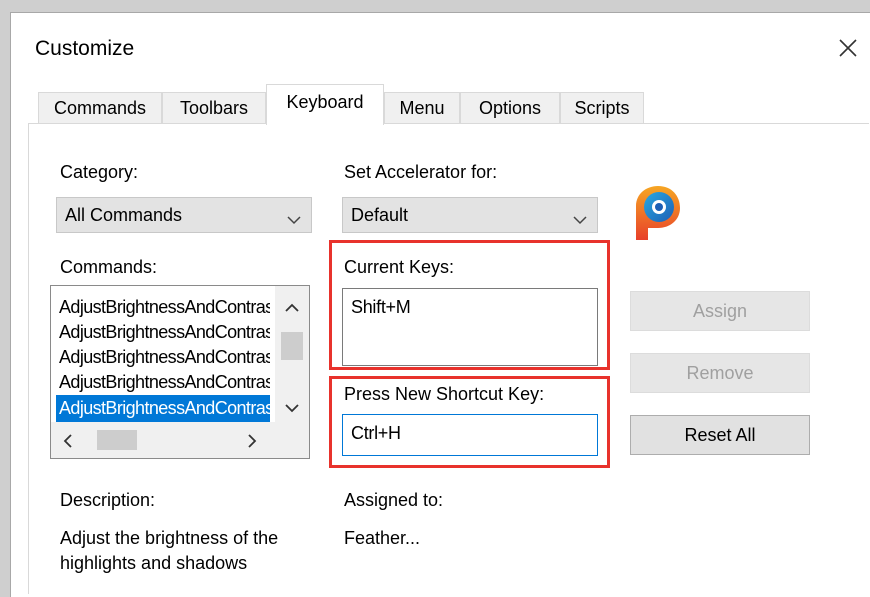  What do you see at coordinates (184, 215) in the screenshot?
I see `category-select: All Commands` at bounding box center [184, 215].